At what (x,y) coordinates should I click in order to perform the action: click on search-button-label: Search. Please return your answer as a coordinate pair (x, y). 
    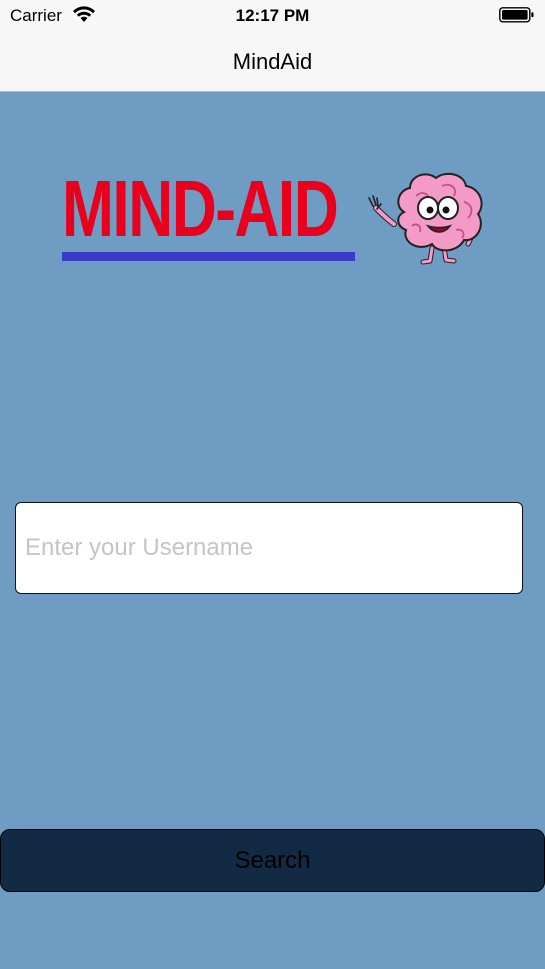
    Looking at the image, I should click on (272, 860).